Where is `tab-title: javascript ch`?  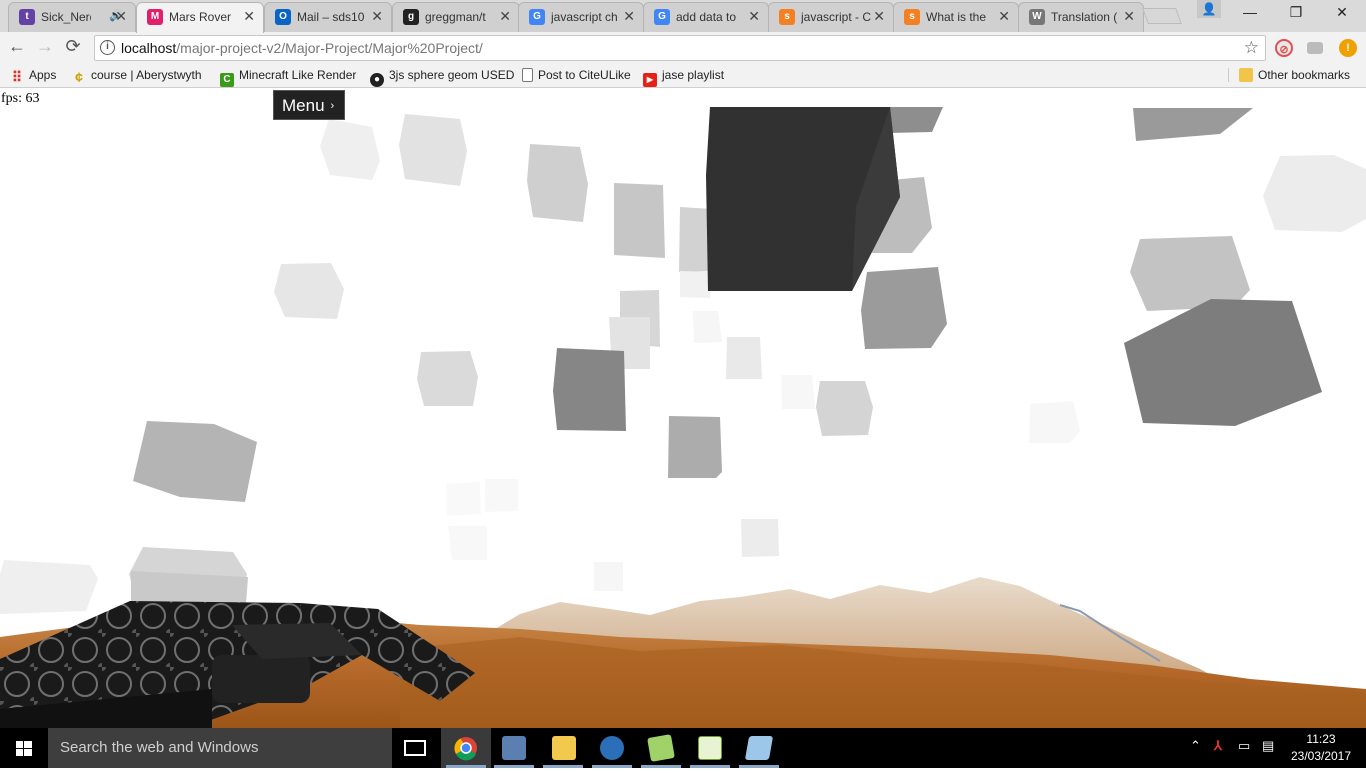 tab-title: javascript ch is located at coordinates (584, 17).